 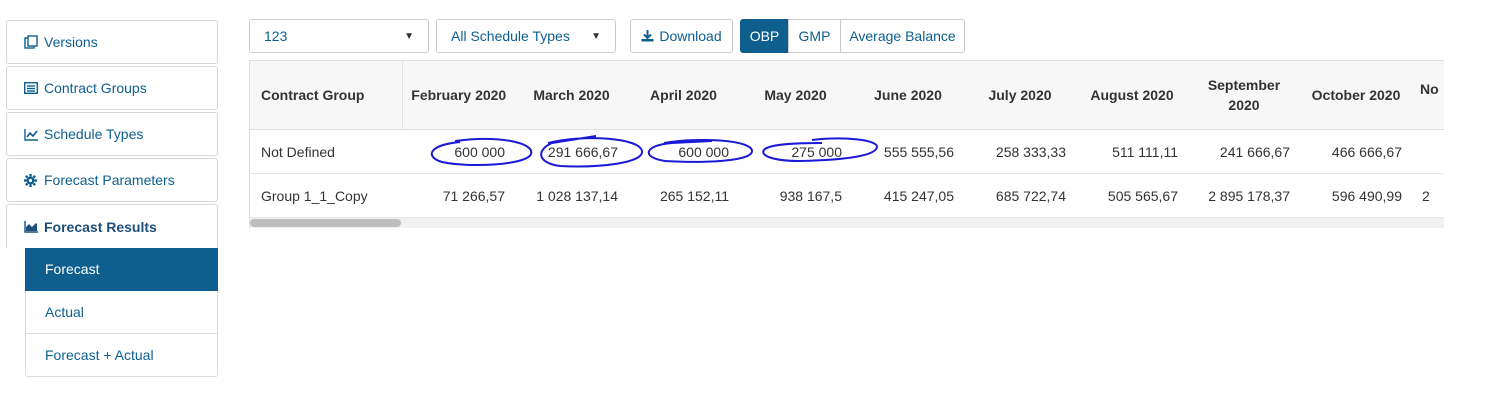 I want to click on download-button: Download, so click(x=681, y=36).